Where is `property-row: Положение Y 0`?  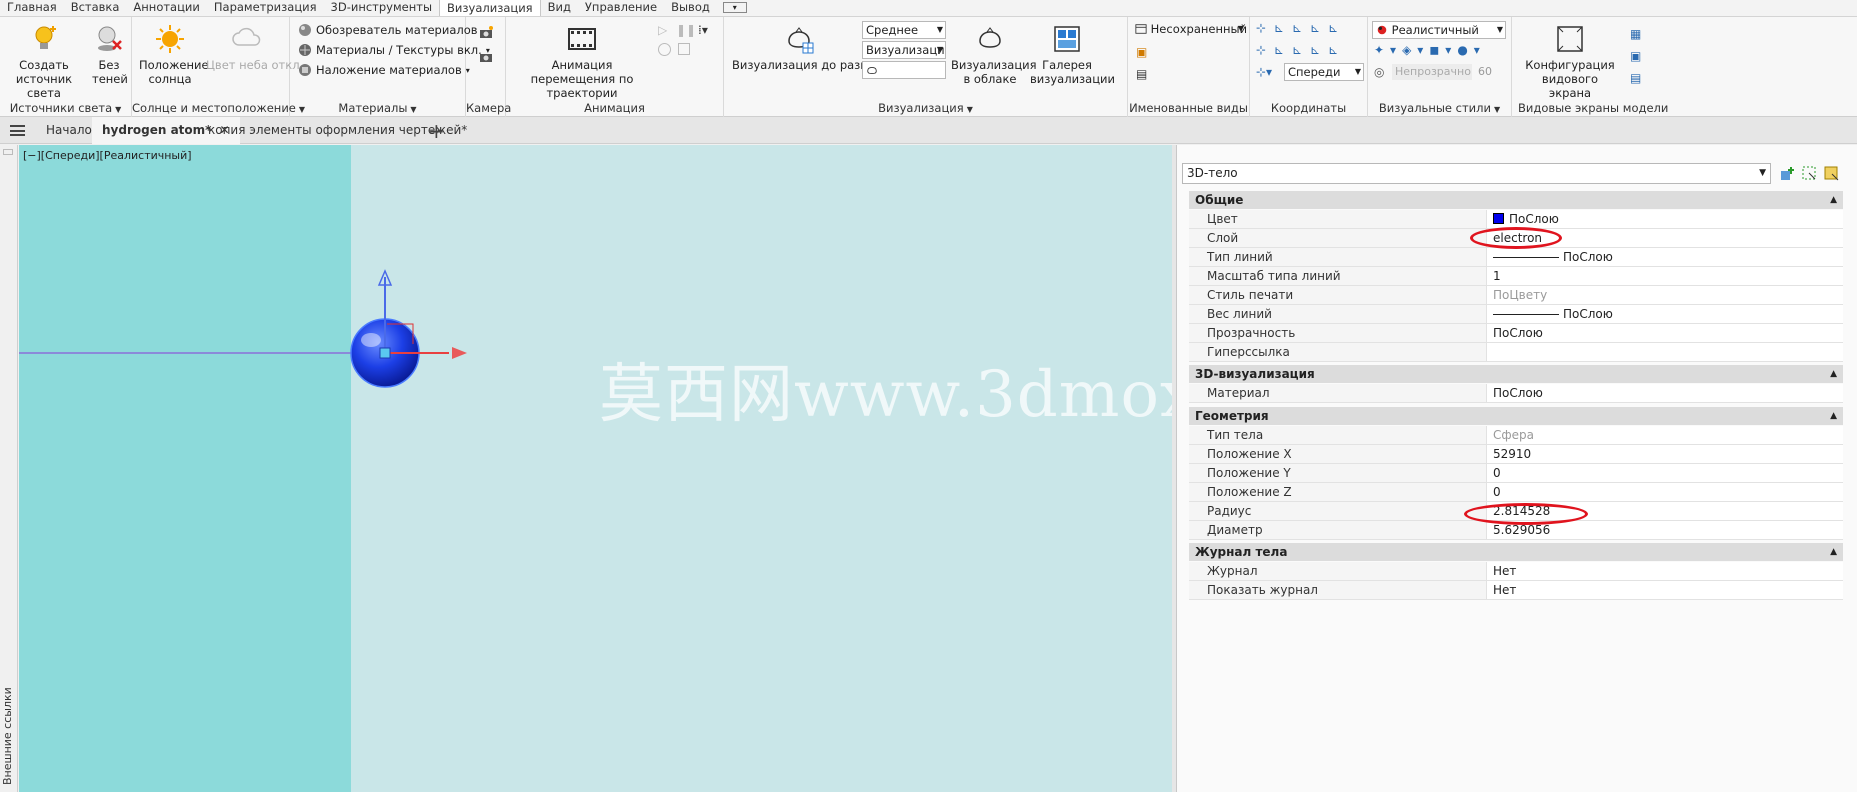 property-row: Положение Y 0 is located at coordinates (1516, 473).